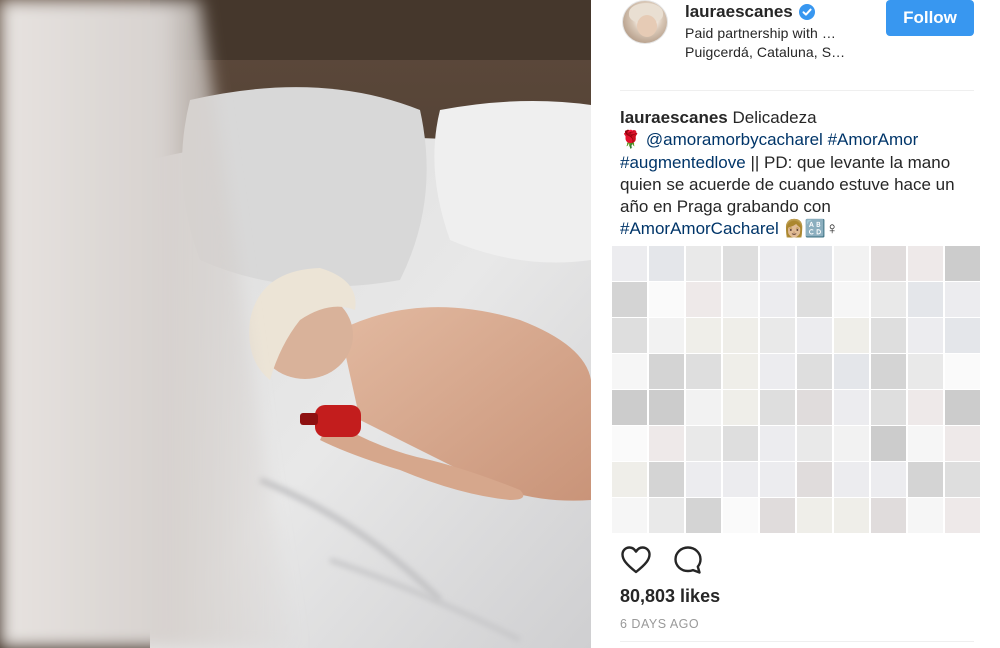  Describe the element at coordinates (930, 18) in the screenshot. I see `follow-button: Follow` at that location.